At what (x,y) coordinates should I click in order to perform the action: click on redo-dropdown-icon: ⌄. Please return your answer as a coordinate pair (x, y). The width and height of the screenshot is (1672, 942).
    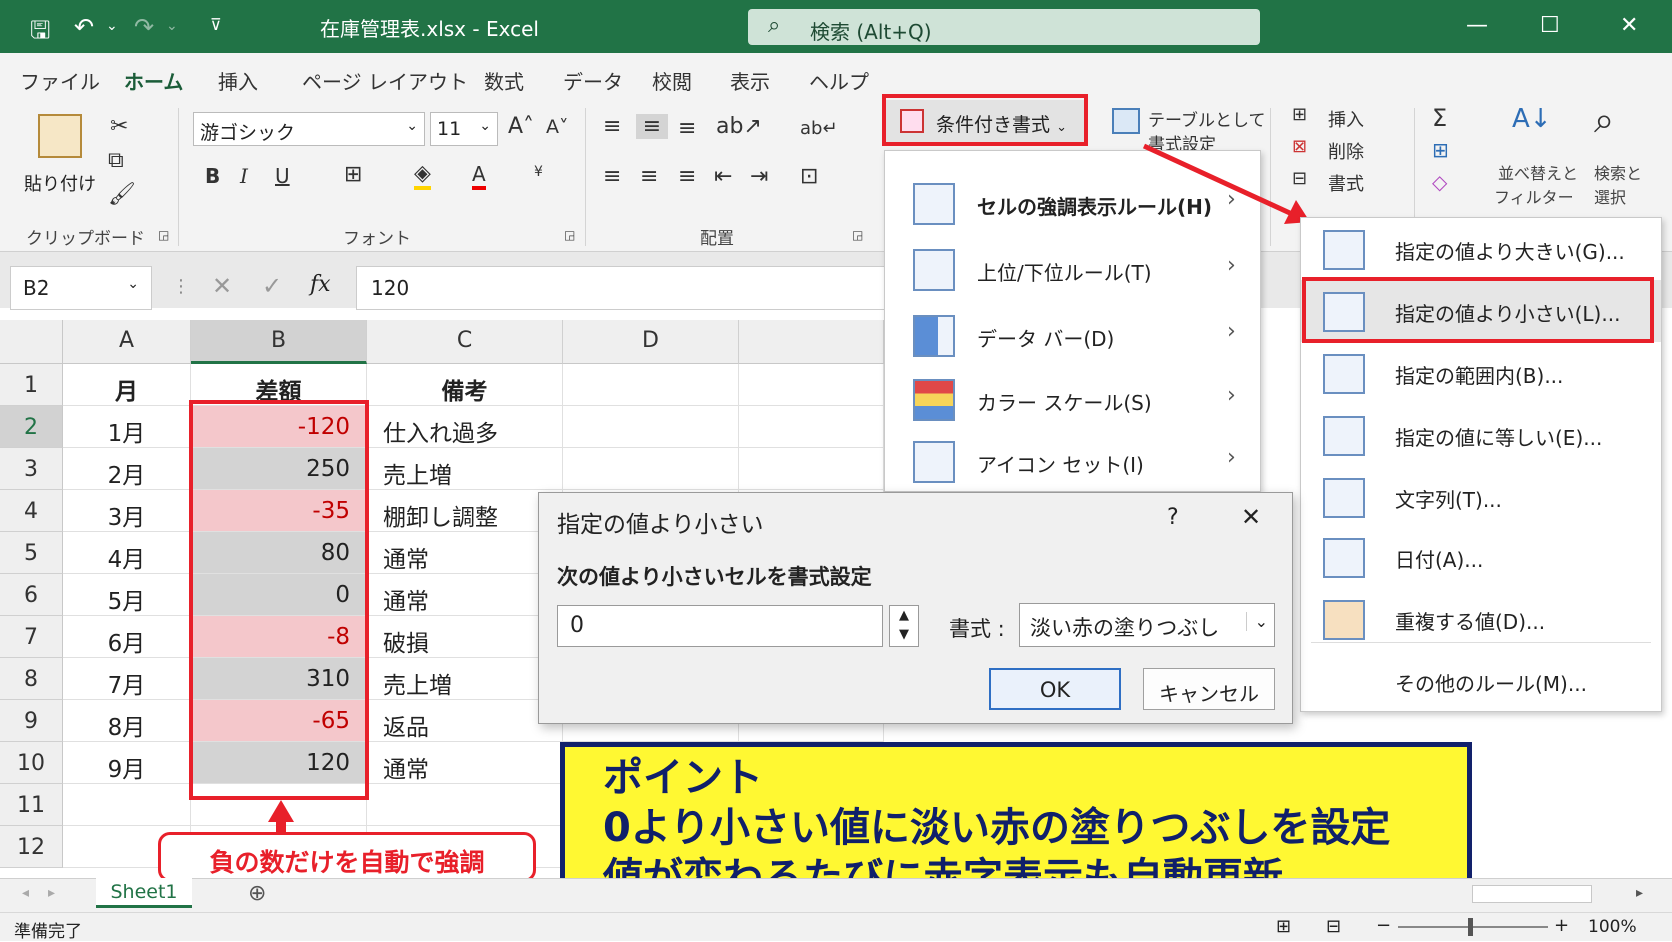
    Looking at the image, I should click on (172, 26).